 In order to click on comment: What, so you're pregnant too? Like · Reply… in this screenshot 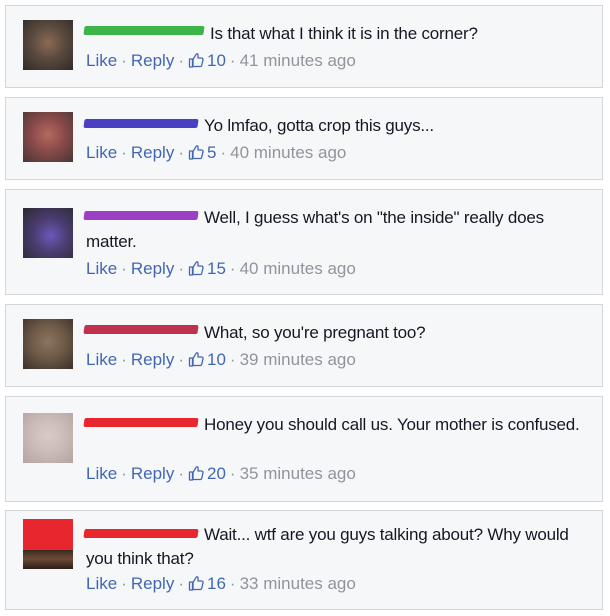, I will do `click(304, 345)`.